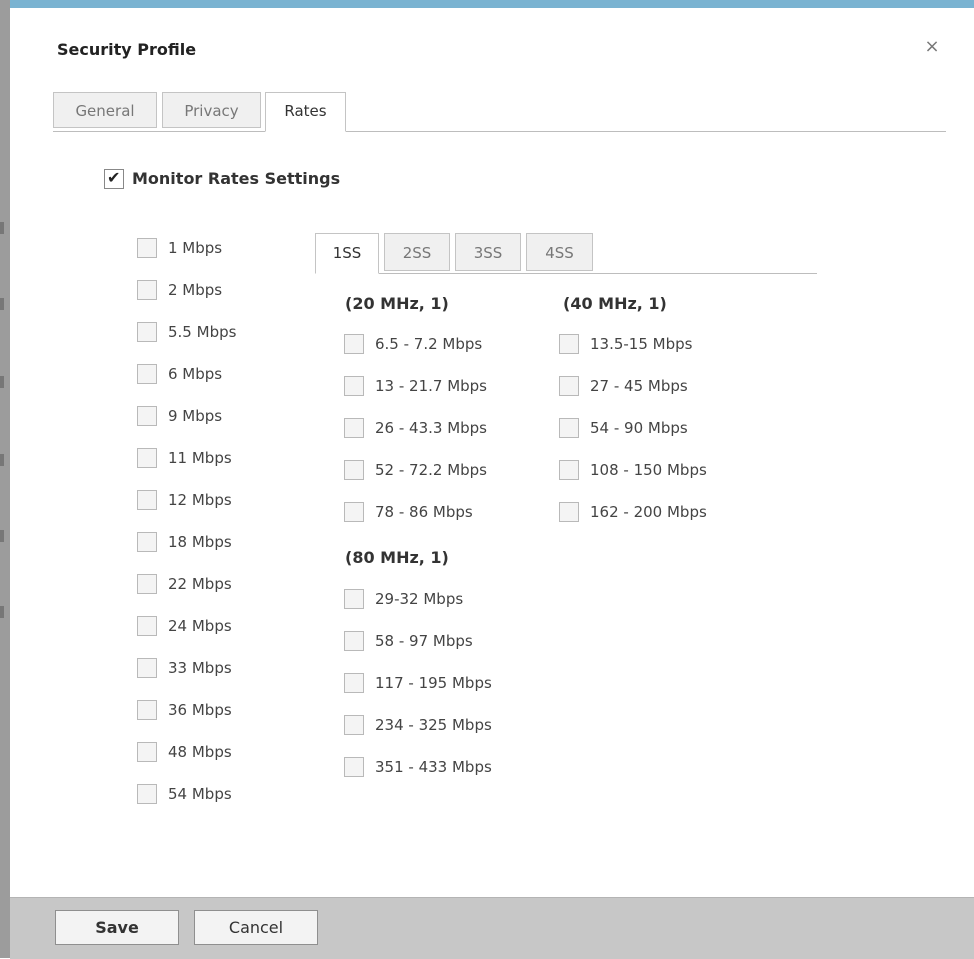 The height and width of the screenshot is (959, 974). What do you see at coordinates (424, 511) in the screenshot?
I see `rate-label: 78 - 86 Mbps` at bounding box center [424, 511].